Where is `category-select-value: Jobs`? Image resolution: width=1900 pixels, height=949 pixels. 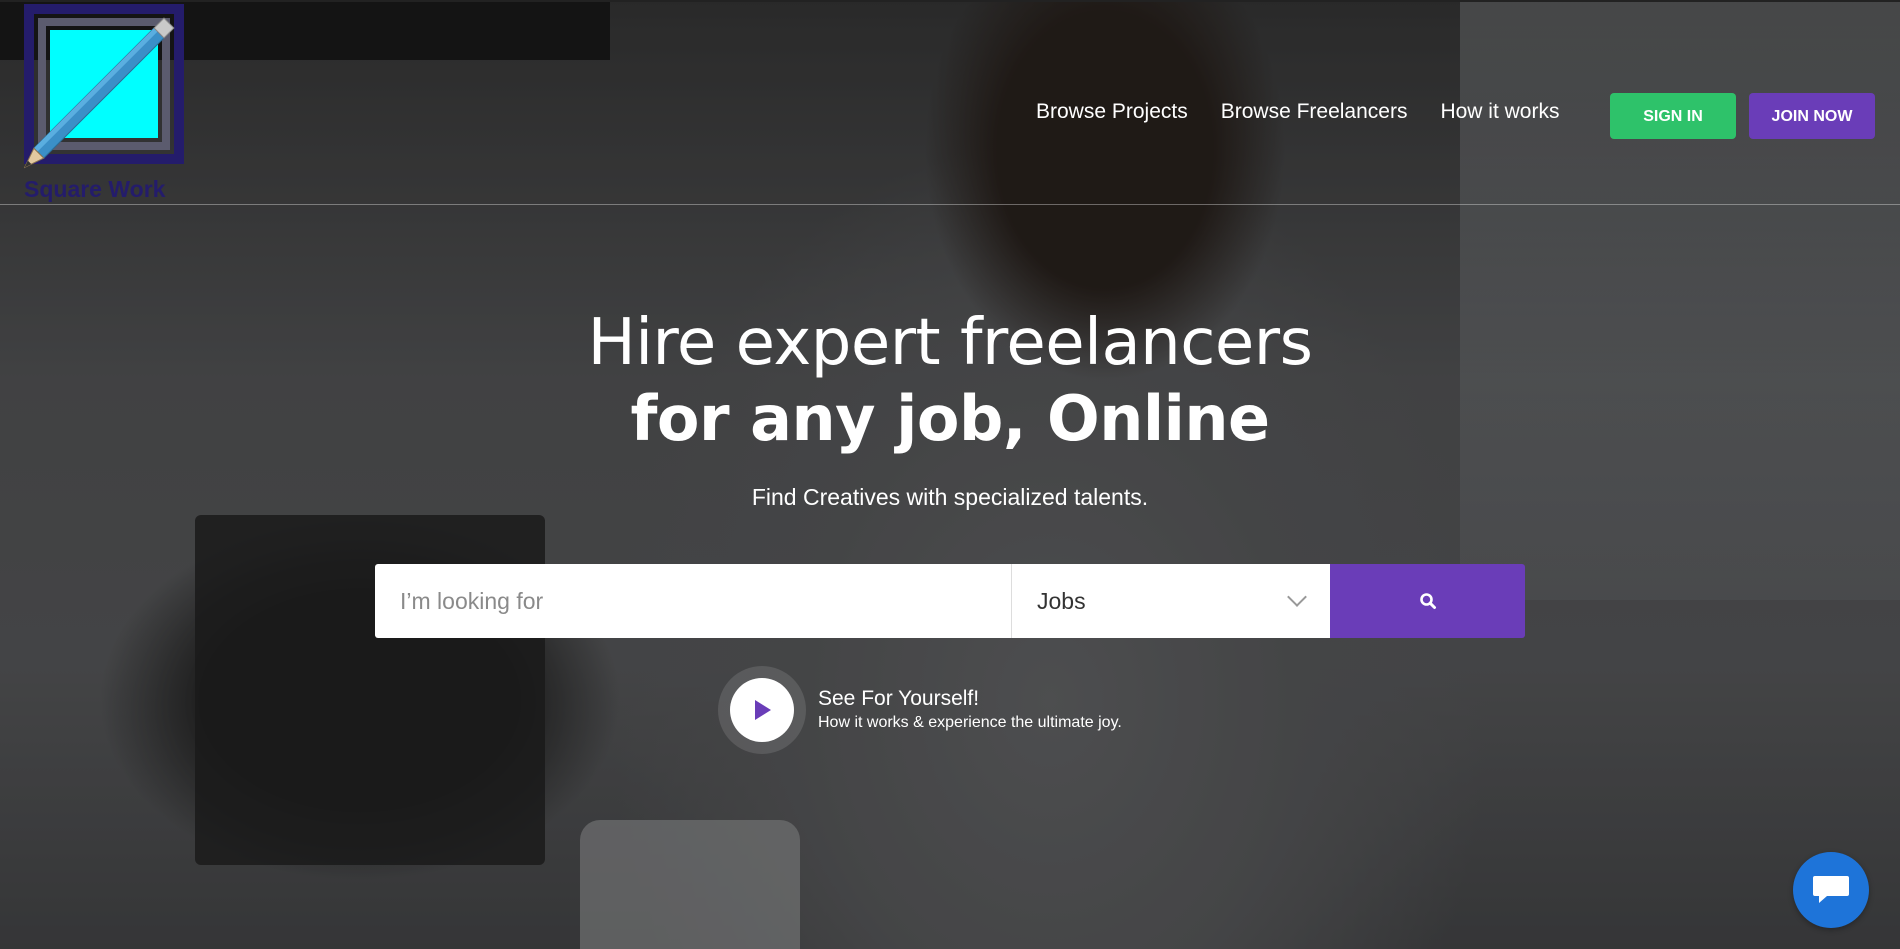 category-select-value: Jobs is located at coordinates (1061, 600).